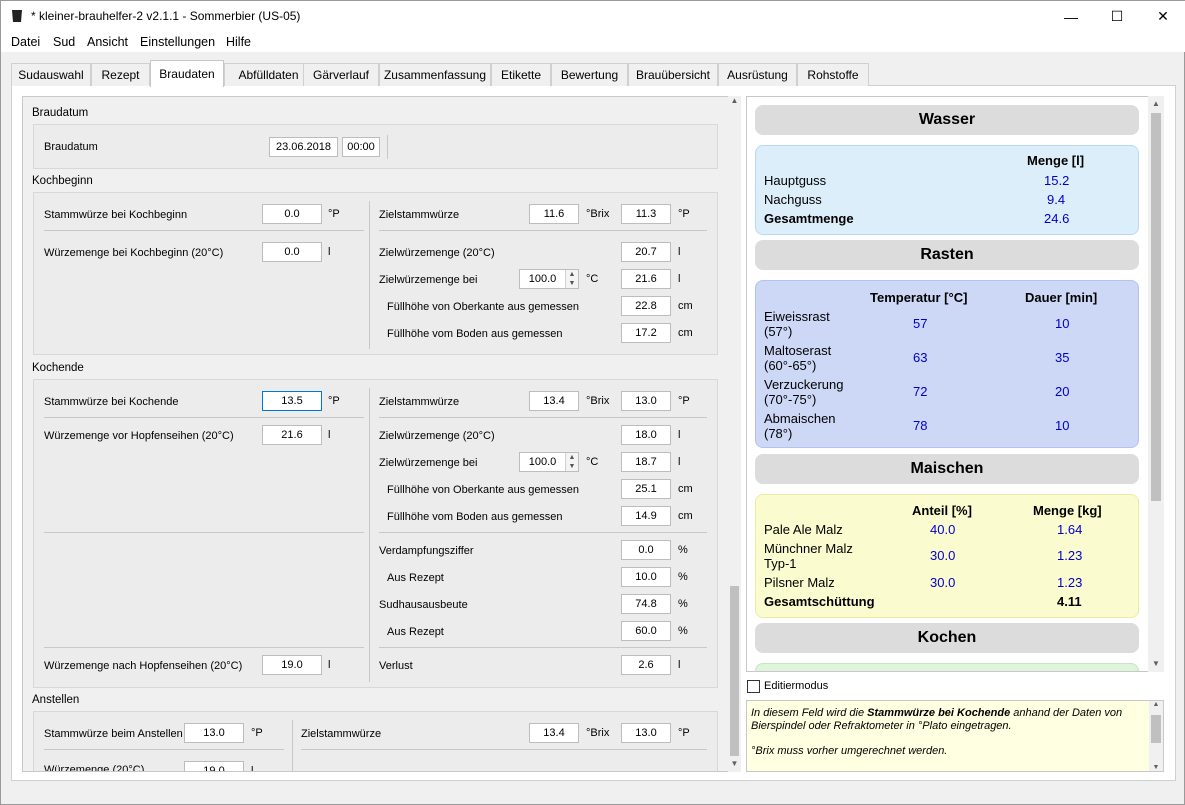 The image size is (1185, 805). Describe the element at coordinates (1062, 357) in the screenshot. I see `rast-dauer: 35` at that location.